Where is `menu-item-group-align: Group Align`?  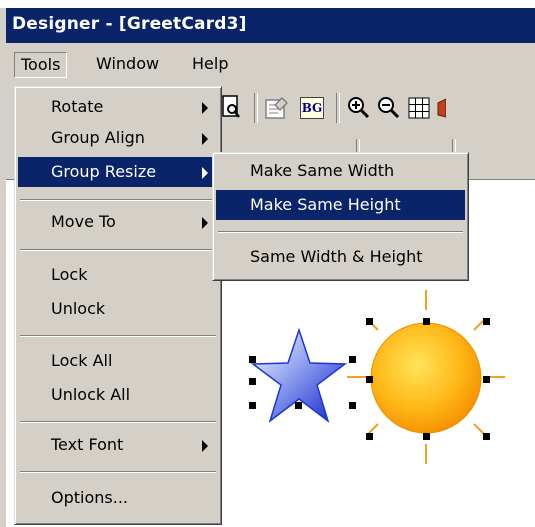
menu-item-group-align: Group Align is located at coordinates (118, 138).